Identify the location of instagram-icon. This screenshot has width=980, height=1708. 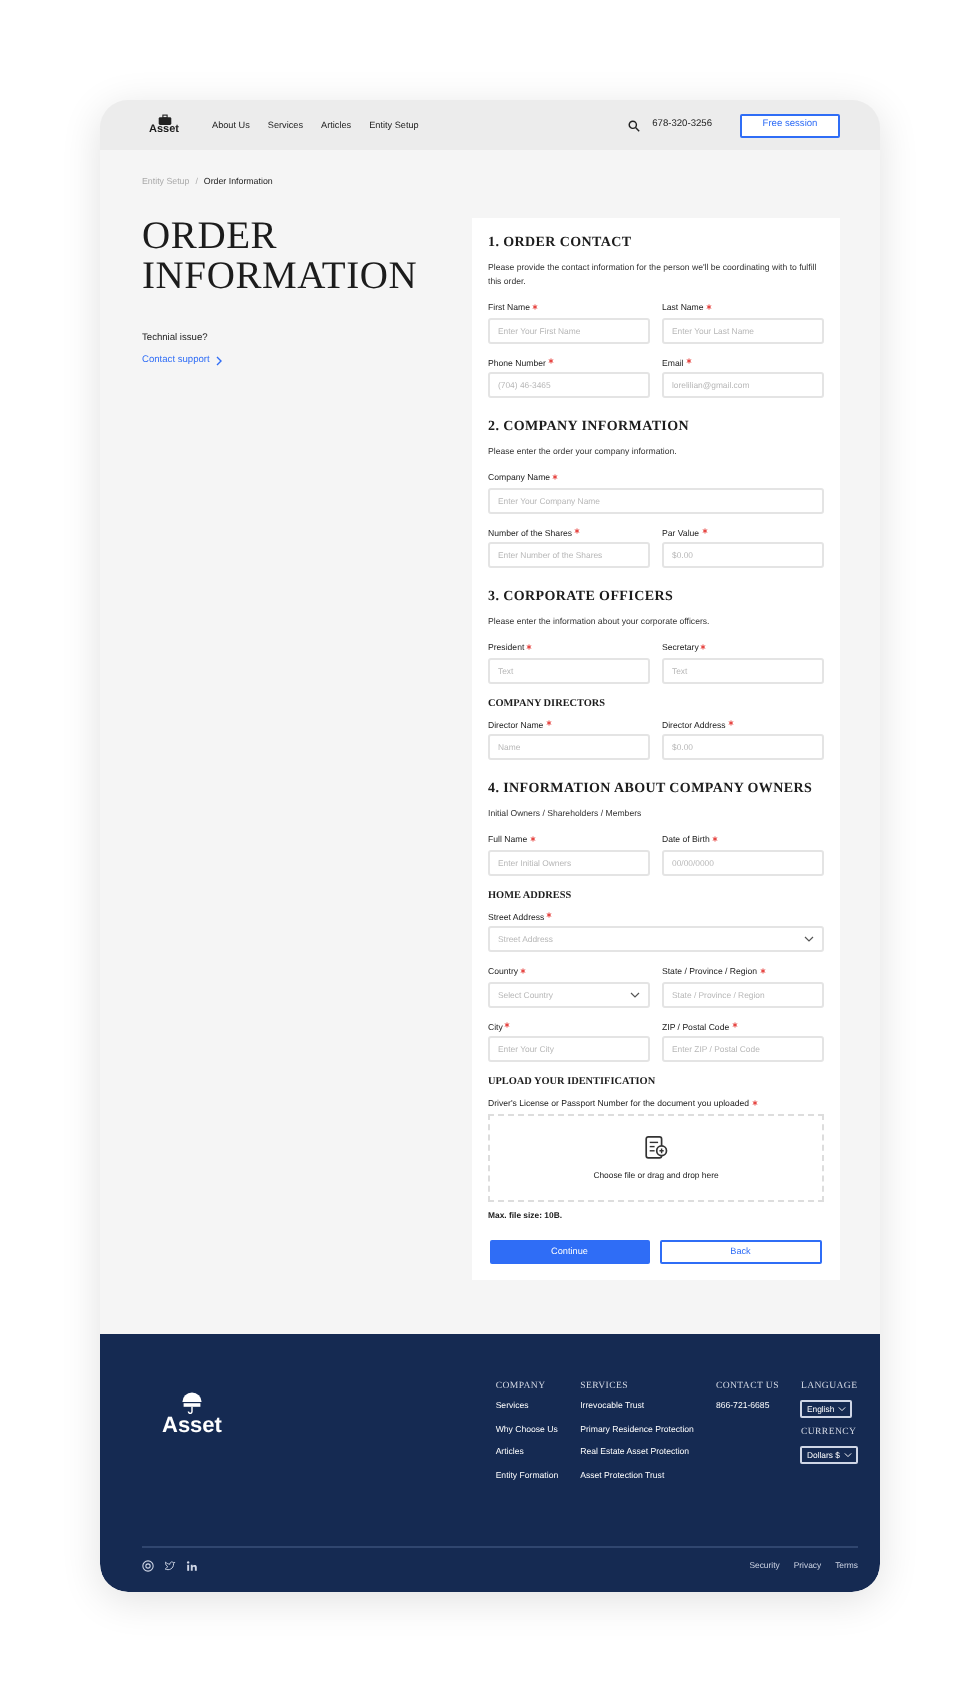
(148, 1565).